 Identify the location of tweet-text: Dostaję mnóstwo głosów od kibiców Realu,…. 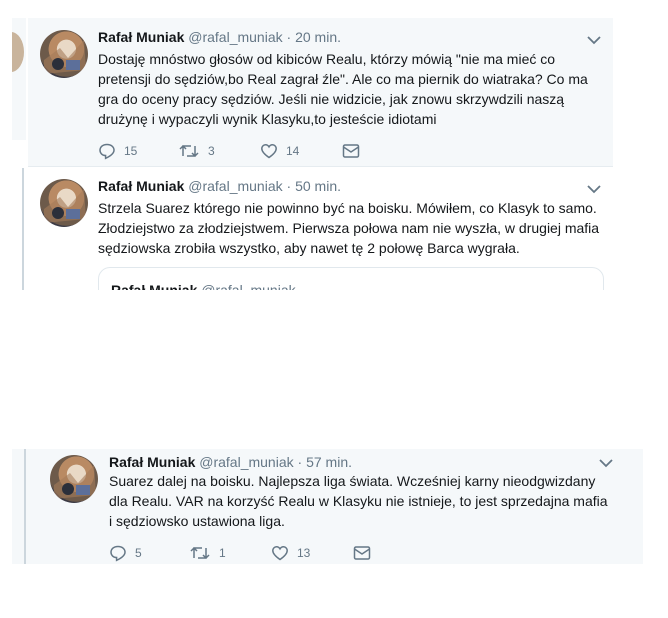
(343, 89).